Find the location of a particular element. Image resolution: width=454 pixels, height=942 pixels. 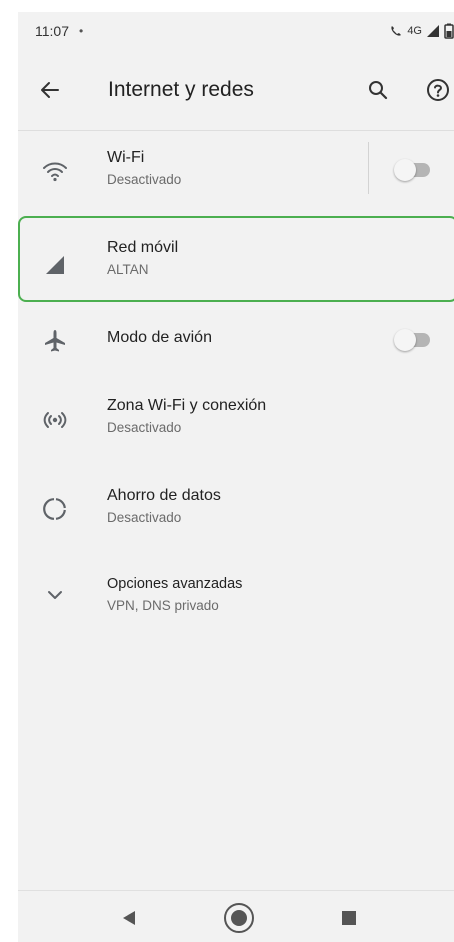

signal-icon is located at coordinates (433, 31).